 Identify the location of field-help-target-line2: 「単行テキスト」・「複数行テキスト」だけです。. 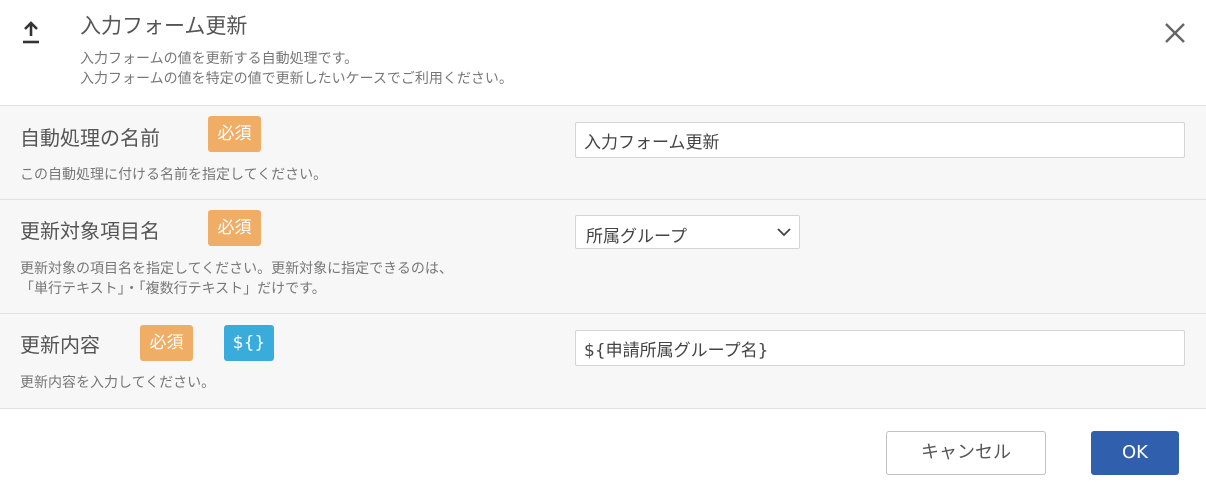
(173, 289).